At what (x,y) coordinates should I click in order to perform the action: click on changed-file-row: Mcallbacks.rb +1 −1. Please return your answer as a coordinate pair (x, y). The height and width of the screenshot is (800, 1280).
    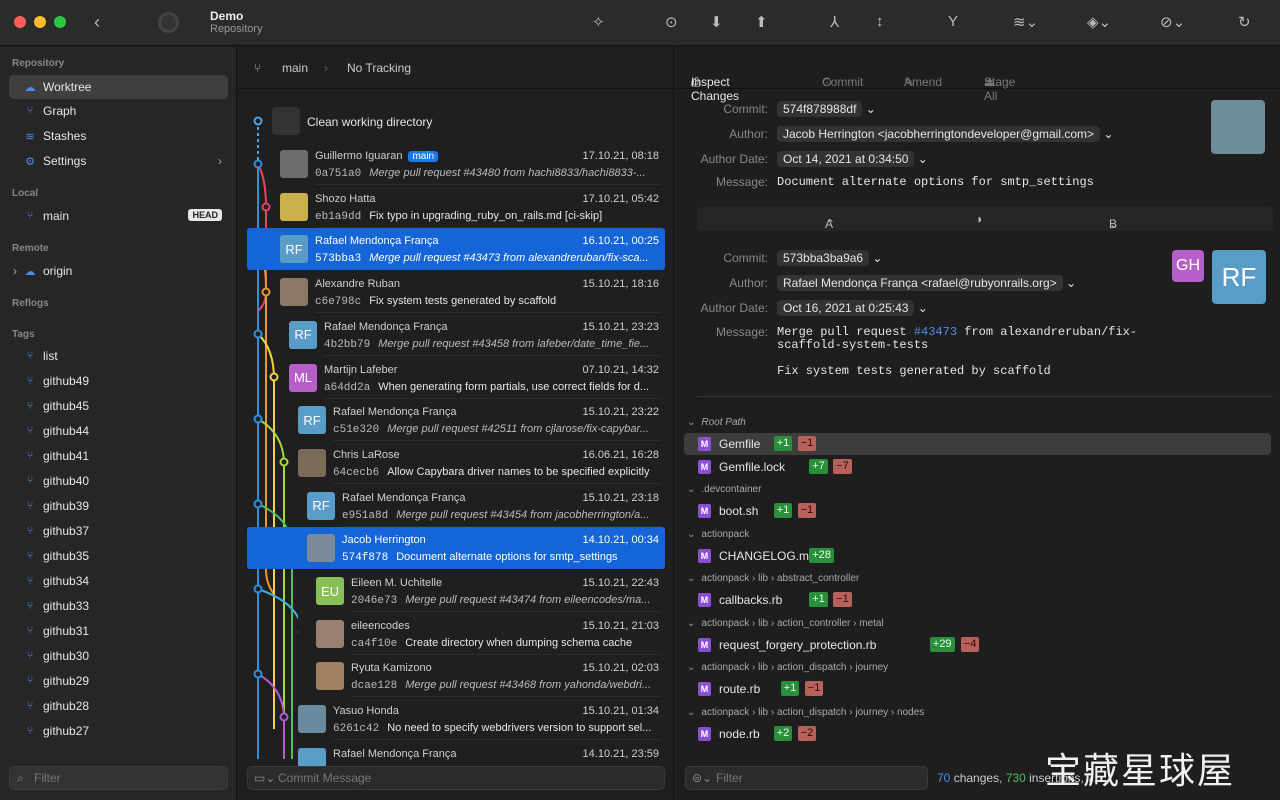
    Looking at the image, I should click on (977, 600).